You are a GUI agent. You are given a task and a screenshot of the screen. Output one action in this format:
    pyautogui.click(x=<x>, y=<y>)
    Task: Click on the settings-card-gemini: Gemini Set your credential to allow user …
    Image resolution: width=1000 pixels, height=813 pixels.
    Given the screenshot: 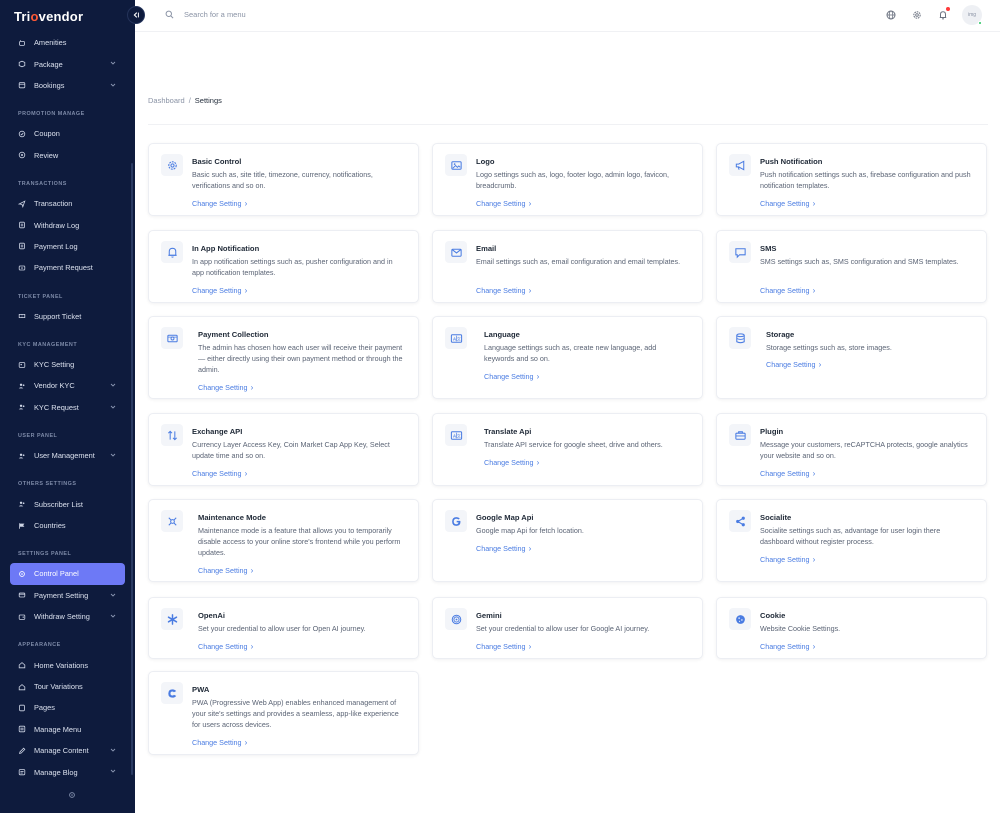 What is the action you would take?
    pyautogui.click(x=567, y=628)
    